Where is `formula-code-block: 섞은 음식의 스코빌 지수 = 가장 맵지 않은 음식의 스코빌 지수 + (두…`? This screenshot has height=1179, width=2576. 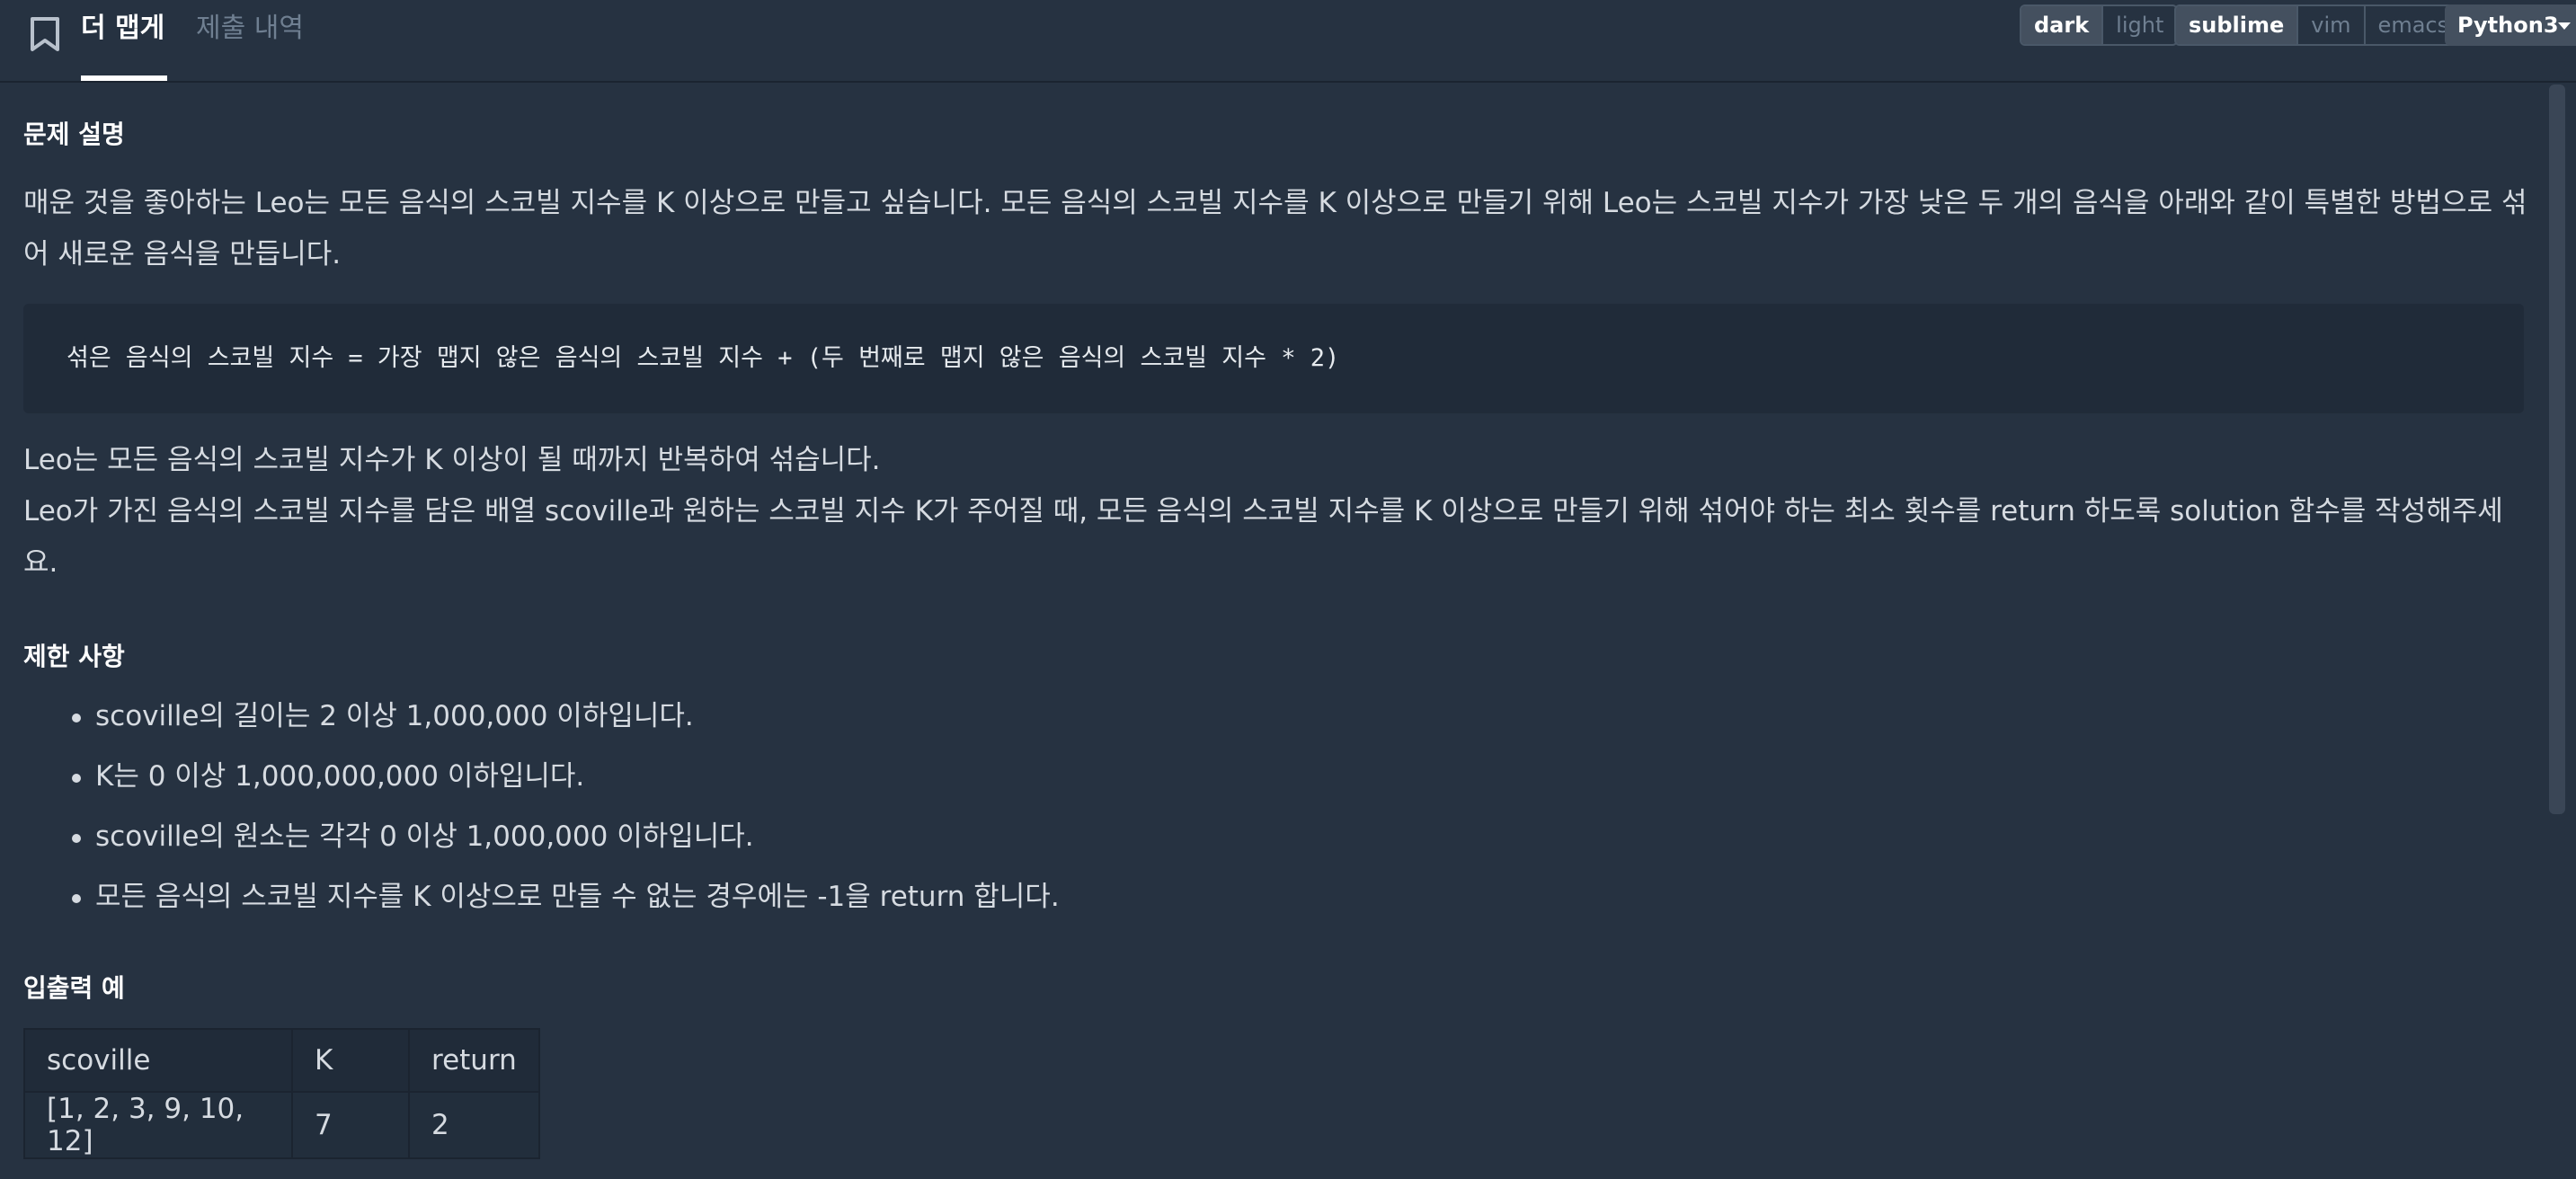
formula-code-block: 섞은 음식의 스코빌 지수 = 가장 맵지 않은 음식의 스코빌 지수 + (두… is located at coordinates (1273, 358).